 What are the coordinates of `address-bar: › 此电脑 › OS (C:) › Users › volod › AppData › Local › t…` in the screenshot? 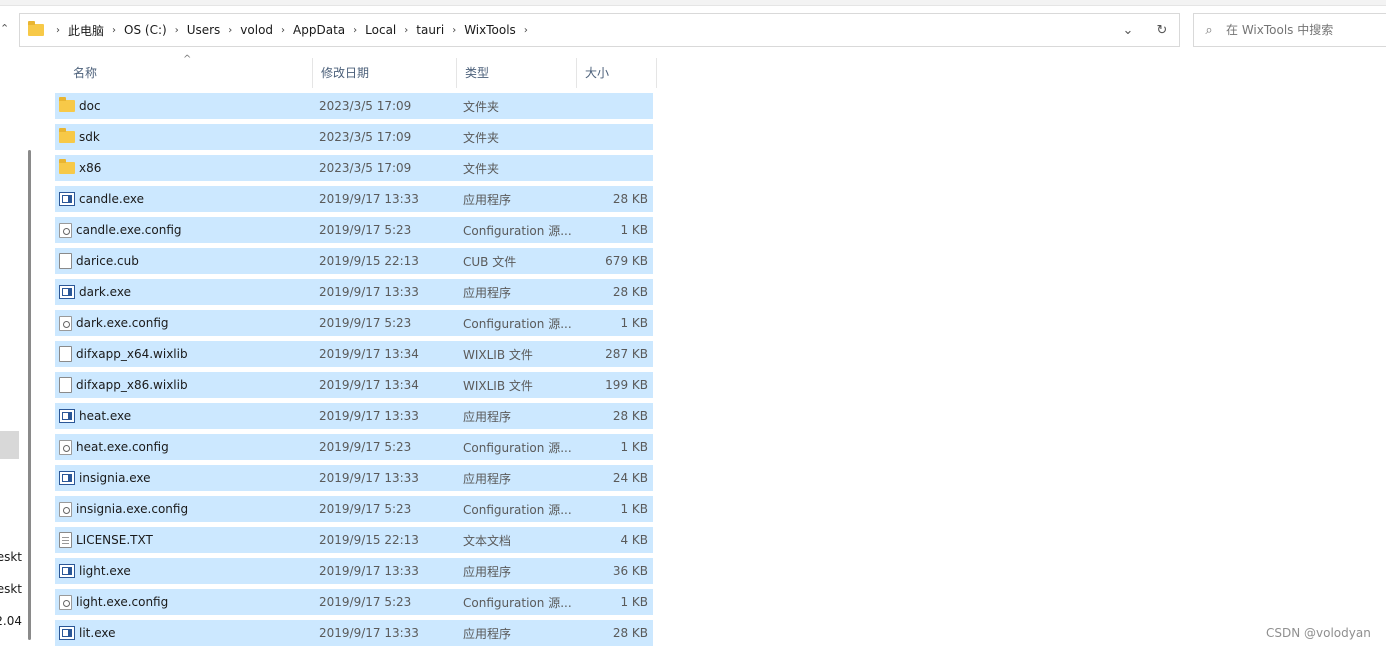 It's located at (599, 30).